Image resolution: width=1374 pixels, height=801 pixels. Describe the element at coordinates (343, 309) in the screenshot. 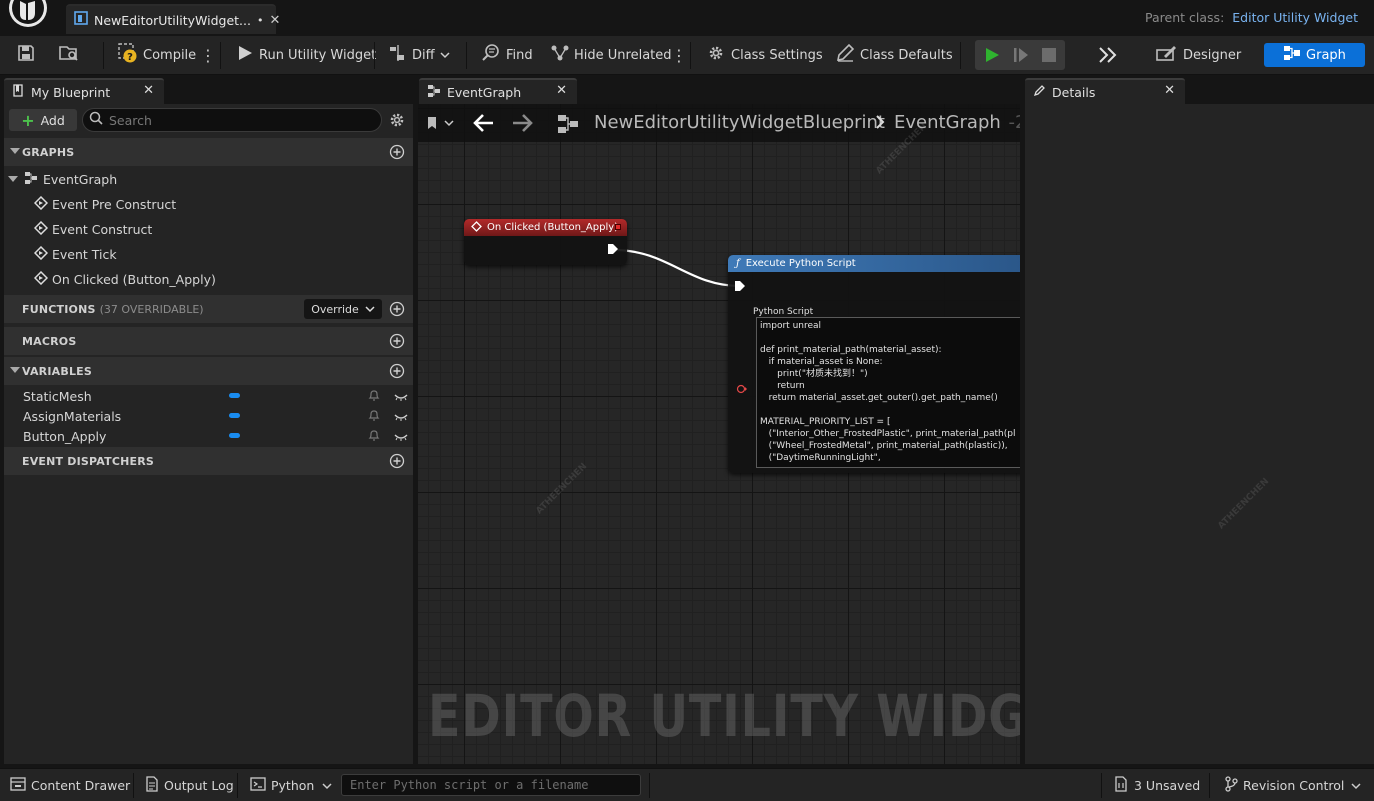

I see `override-dropdown: Override` at that location.